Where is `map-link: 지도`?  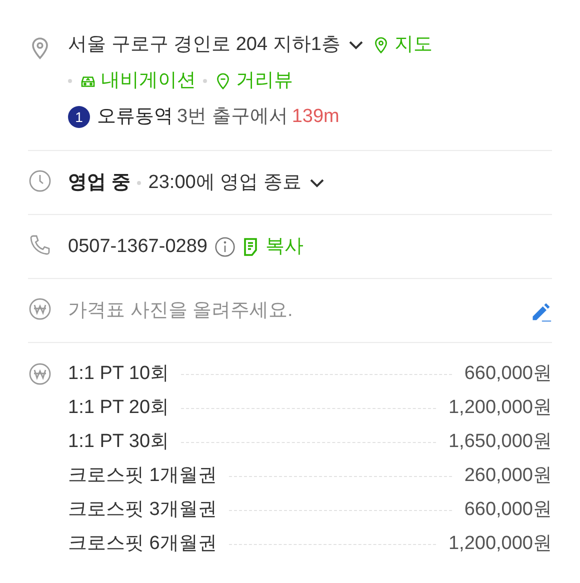 map-link: 지도 is located at coordinates (402, 45).